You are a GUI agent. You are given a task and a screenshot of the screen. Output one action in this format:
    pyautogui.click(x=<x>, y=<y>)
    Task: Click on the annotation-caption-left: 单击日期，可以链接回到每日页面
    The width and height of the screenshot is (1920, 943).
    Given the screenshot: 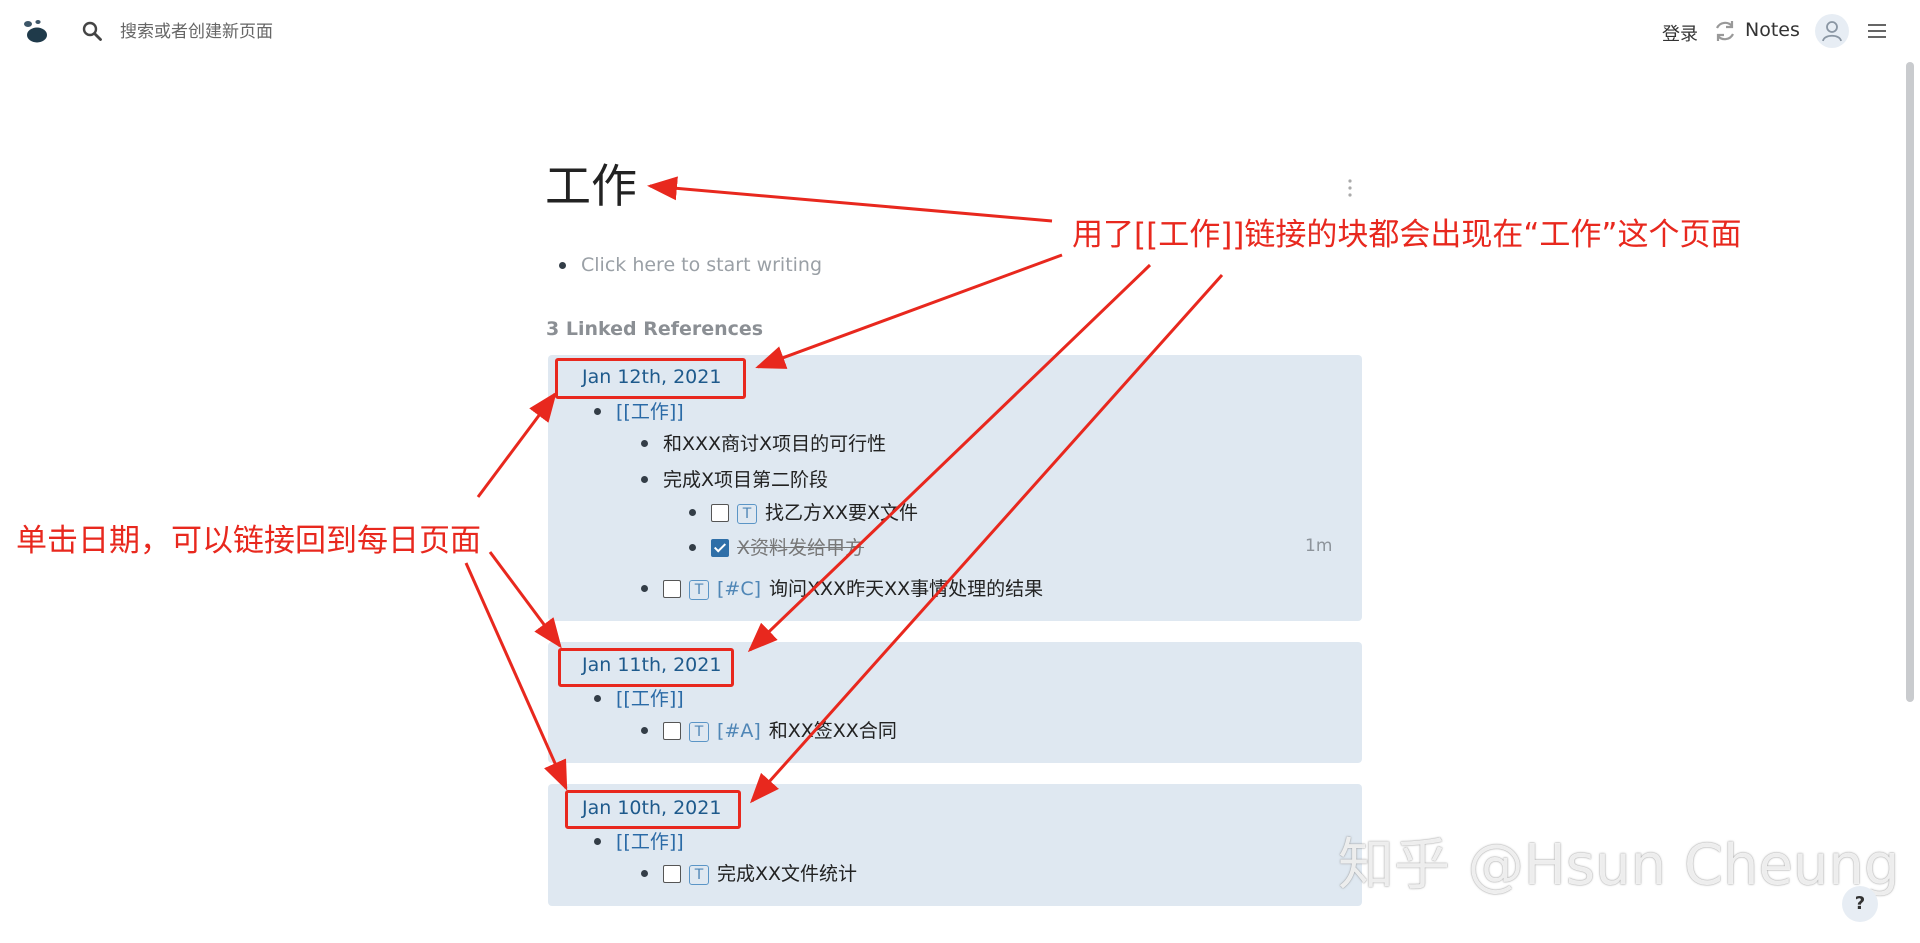 What is the action you would take?
    pyautogui.click(x=248, y=541)
    